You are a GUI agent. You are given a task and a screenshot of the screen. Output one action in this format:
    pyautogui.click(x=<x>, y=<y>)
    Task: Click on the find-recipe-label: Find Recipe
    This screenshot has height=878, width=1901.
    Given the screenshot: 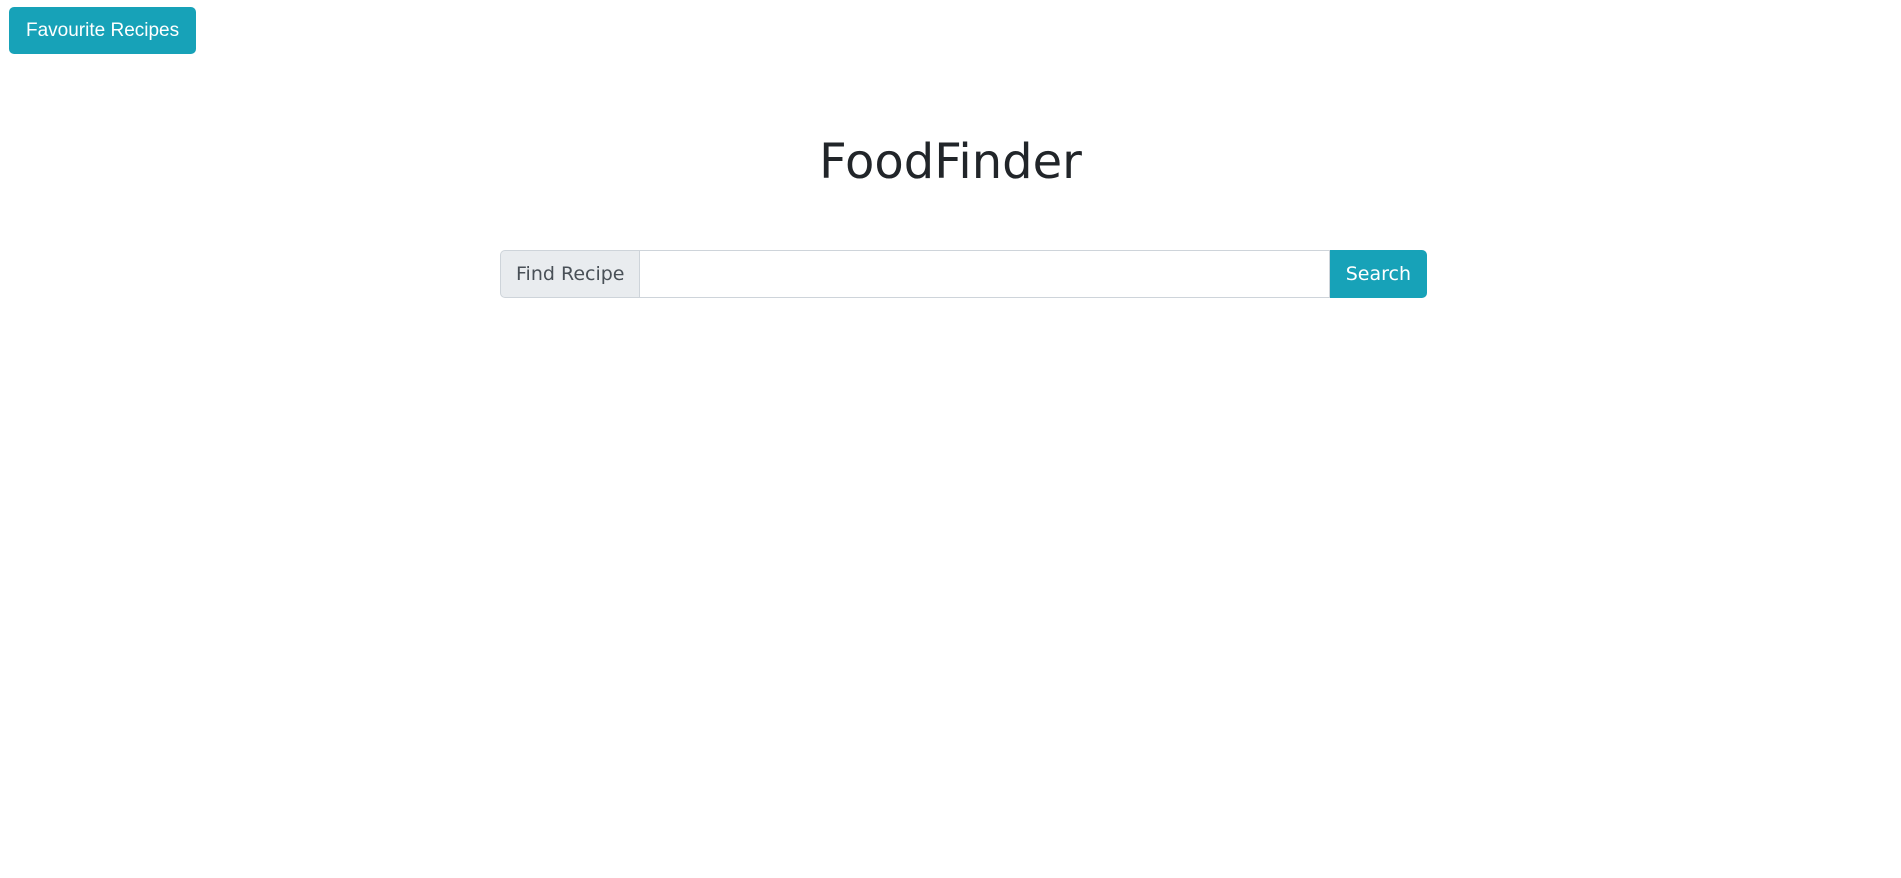 What is the action you would take?
    pyautogui.click(x=570, y=274)
    